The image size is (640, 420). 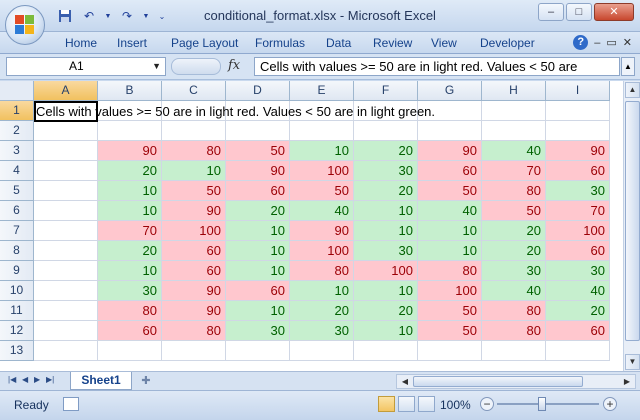 What do you see at coordinates (196, 66) in the screenshot?
I see `formula-bar-splitter` at bounding box center [196, 66].